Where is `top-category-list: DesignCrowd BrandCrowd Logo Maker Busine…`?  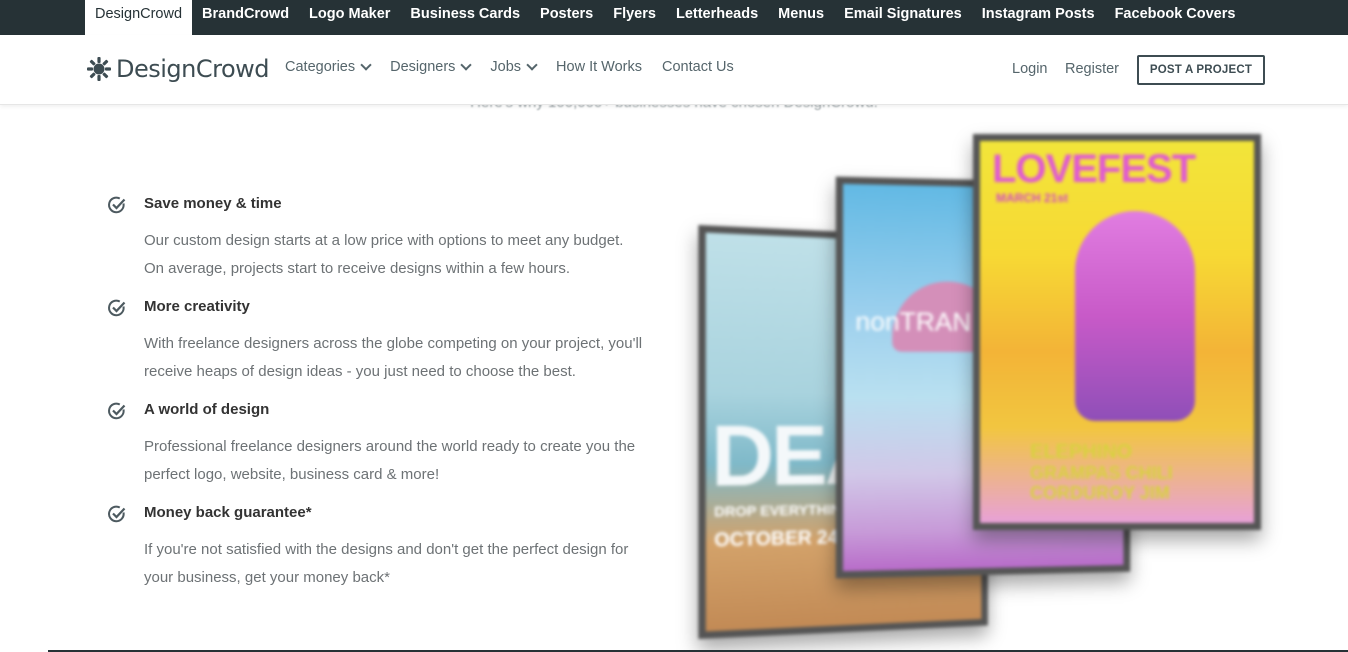 top-category-list: DesignCrowd BrandCrowd Logo Maker Busine… is located at coordinates (665, 17).